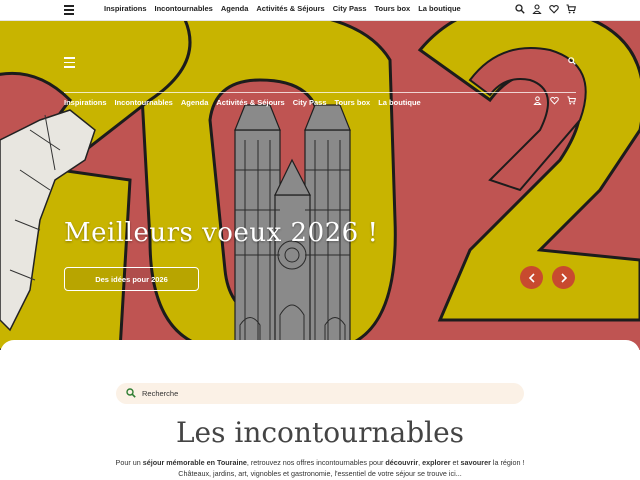  Describe the element at coordinates (144, 102) in the screenshot. I see `hero-nav-incontournables: Incontournables` at that location.